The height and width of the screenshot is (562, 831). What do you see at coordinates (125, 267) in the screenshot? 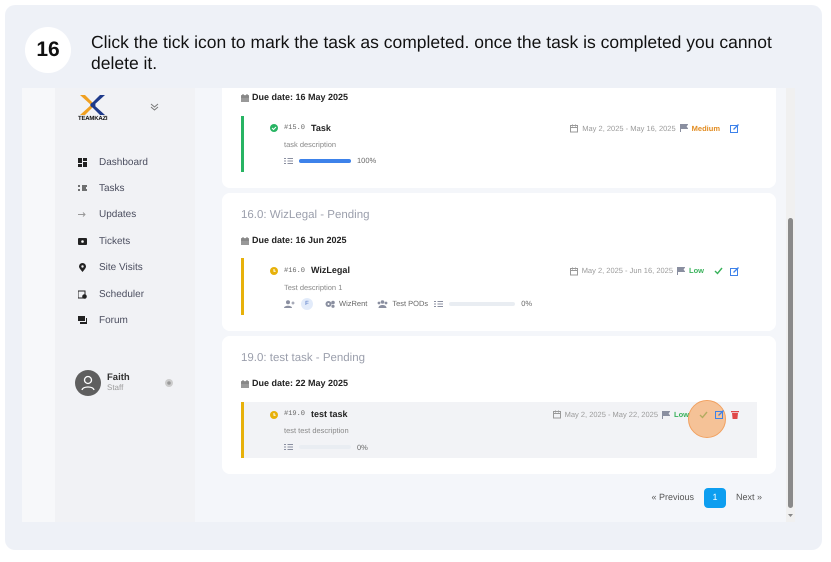
I see `sidebar-item: Site Visits` at bounding box center [125, 267].